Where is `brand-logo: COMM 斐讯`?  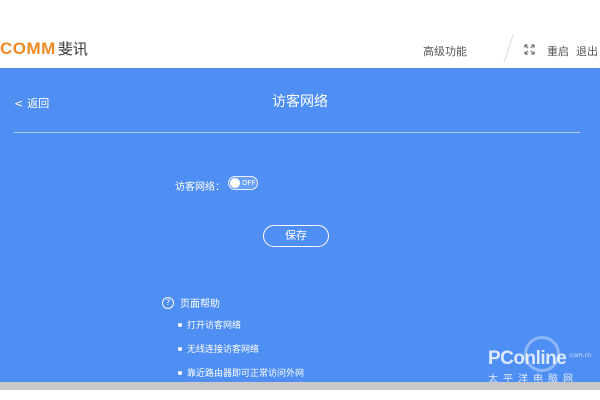
brand-logo: COMM 斐讯 is located at coordinates (44, 49).